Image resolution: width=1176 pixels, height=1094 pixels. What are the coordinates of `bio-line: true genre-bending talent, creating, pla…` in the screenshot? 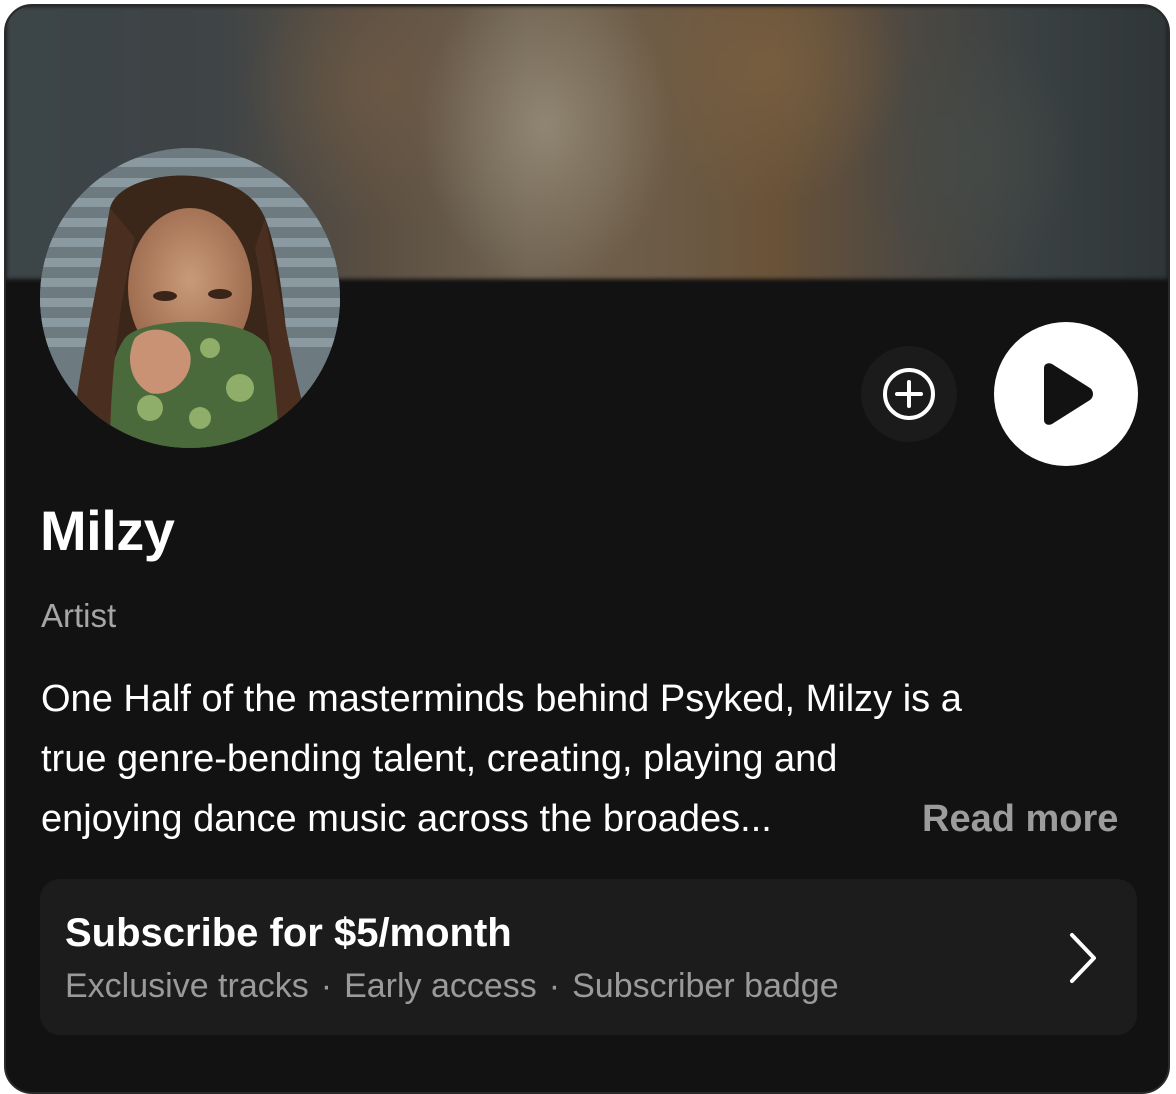 It's located at (439, 759).